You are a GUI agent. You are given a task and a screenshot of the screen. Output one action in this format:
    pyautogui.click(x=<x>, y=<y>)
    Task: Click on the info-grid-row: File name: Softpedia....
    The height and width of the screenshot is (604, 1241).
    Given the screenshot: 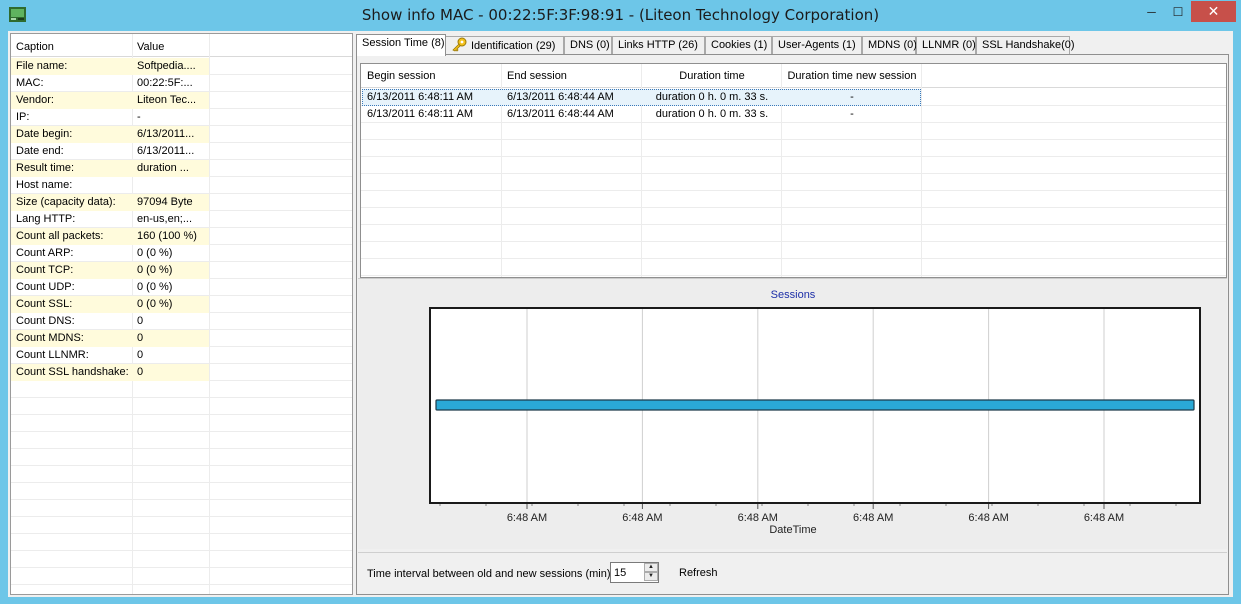 What is the action you would take?
    pyautogui.click(x=181, y=66)
    